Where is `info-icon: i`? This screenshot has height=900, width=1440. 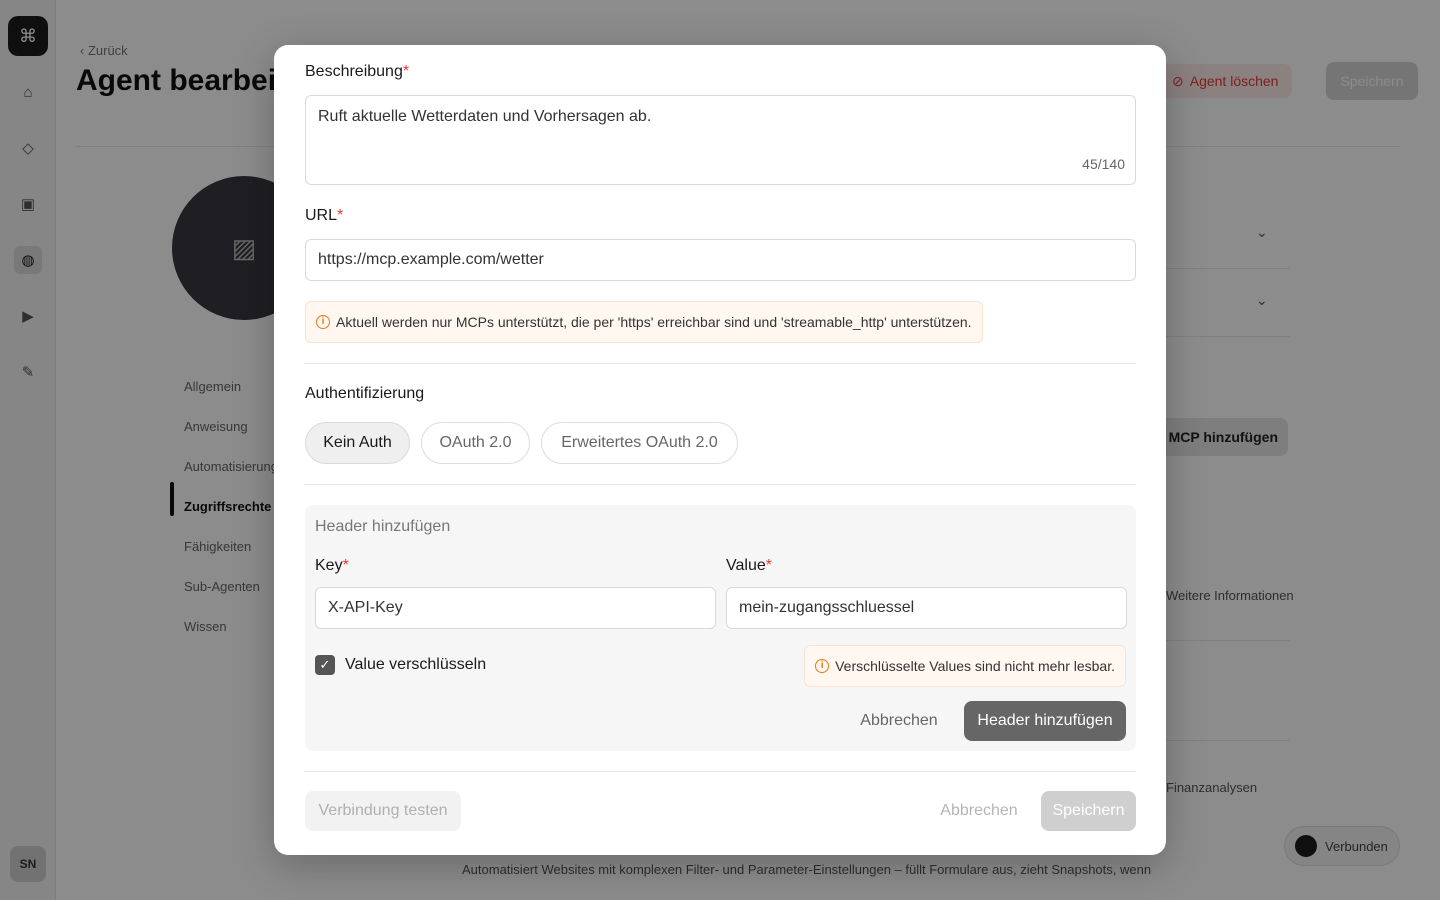 info-icon: i is located at coordinates (822, 666).